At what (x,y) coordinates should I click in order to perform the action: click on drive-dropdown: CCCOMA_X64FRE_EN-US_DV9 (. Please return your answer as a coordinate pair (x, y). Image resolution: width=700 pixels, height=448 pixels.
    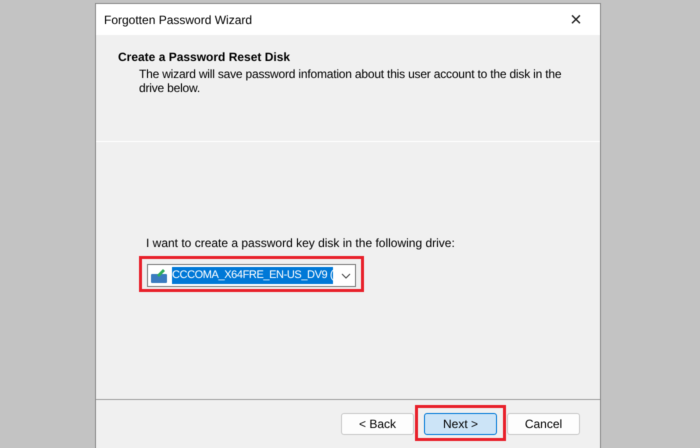
    Looking at the image, I should click on (251, 275).